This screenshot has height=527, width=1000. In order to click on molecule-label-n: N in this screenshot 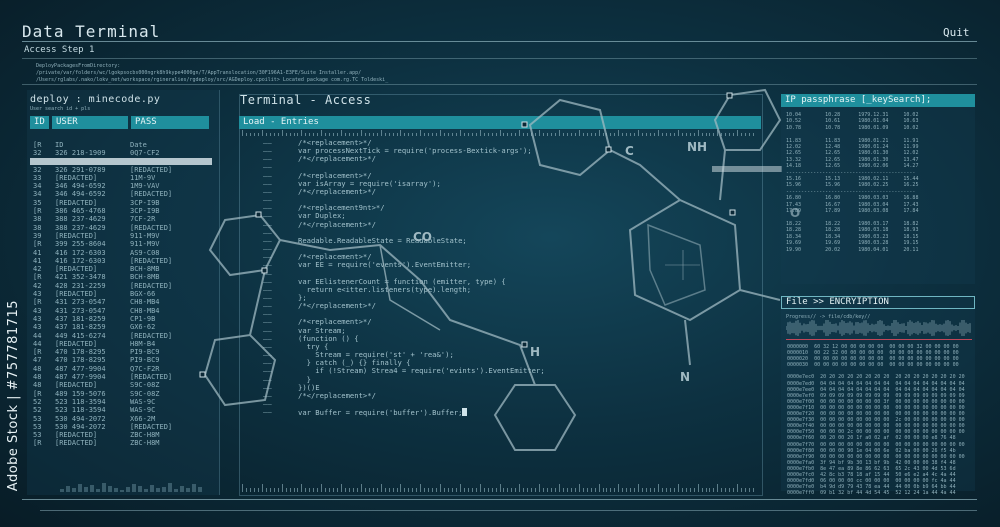, I will do `click(685, 377)`.